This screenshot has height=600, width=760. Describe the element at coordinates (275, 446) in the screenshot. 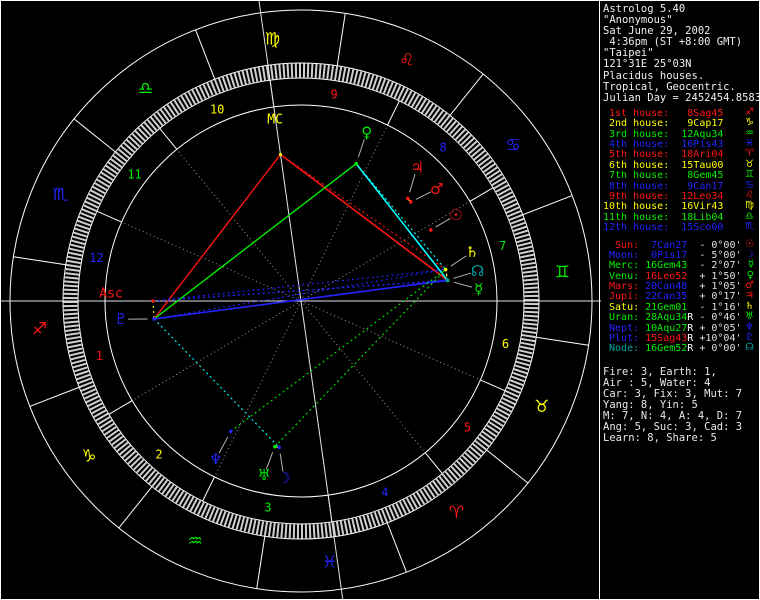

I see `uranus-degree-dot` at that location.